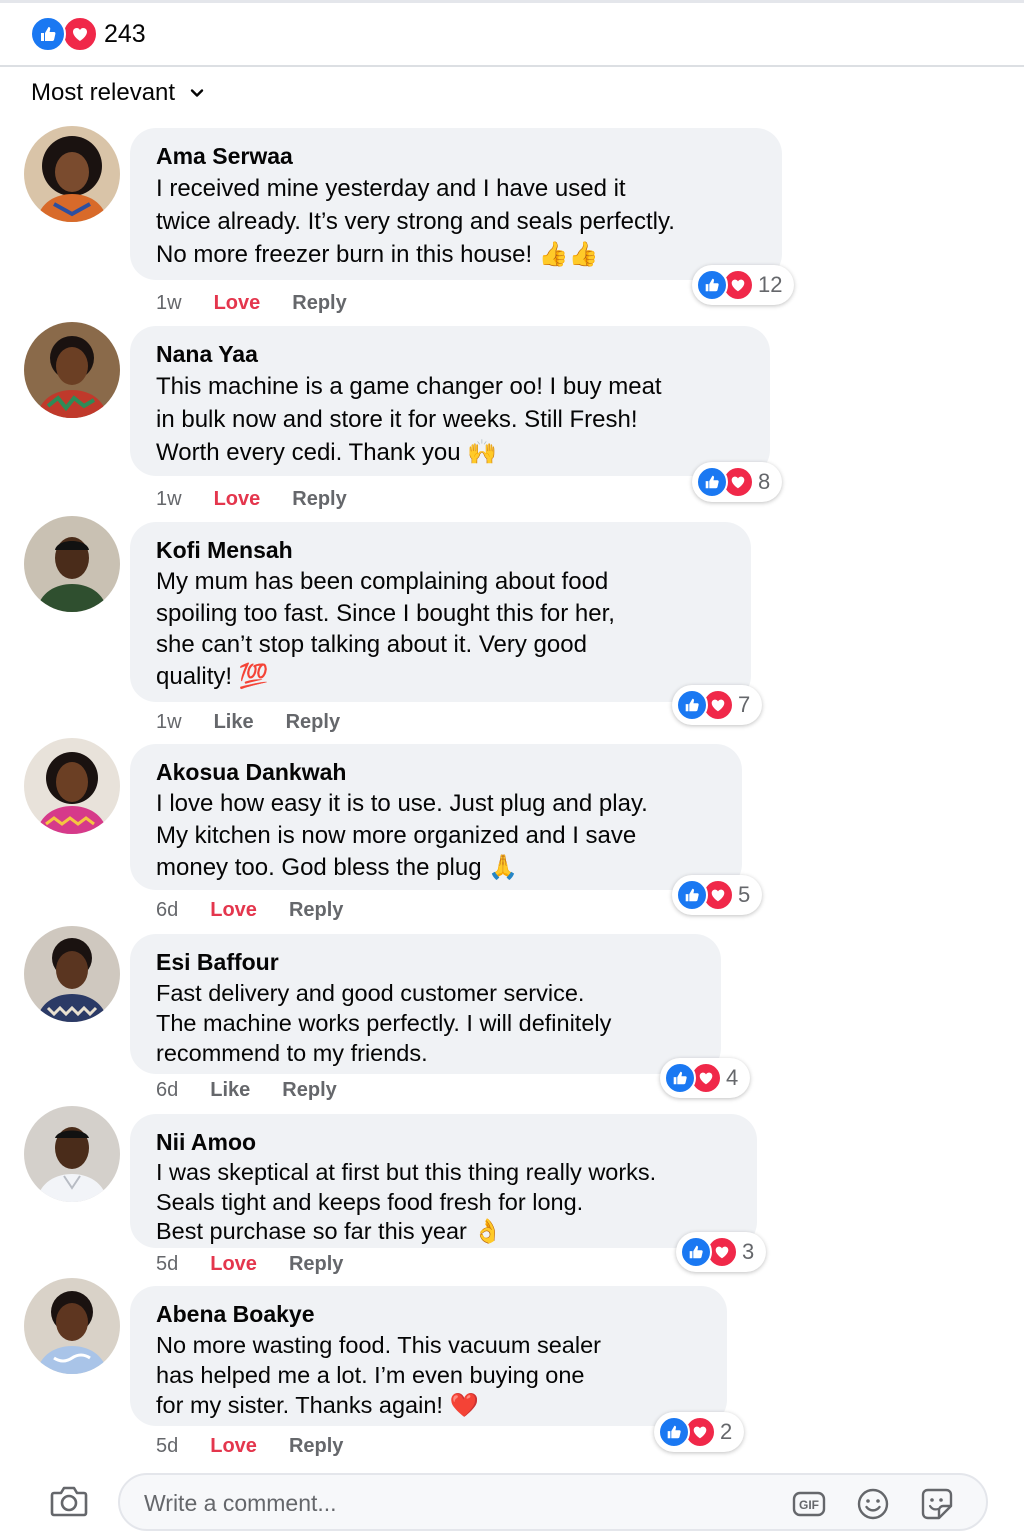 The image size is (1024, 1536). I want to click on comment-composer: GIF, so click(512, 1502).